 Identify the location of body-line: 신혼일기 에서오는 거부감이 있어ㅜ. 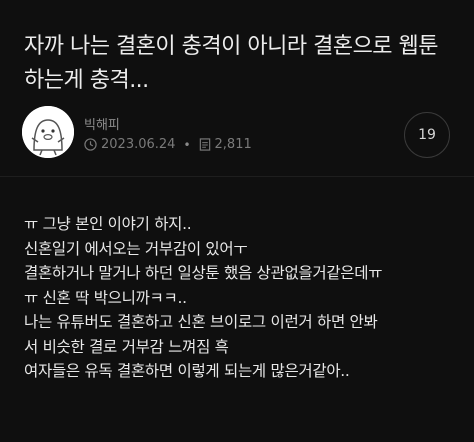
(136, 248).